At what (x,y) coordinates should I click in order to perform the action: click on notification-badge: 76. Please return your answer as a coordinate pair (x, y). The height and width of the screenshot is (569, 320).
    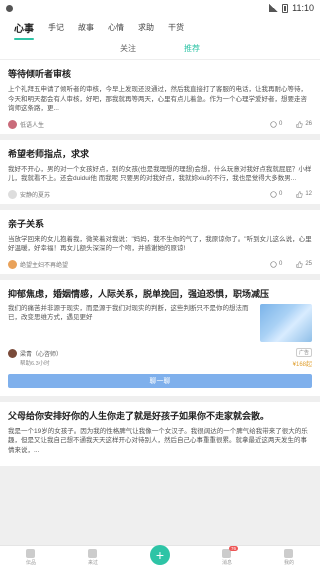
    Looking at the image, I should click on (233, 548).